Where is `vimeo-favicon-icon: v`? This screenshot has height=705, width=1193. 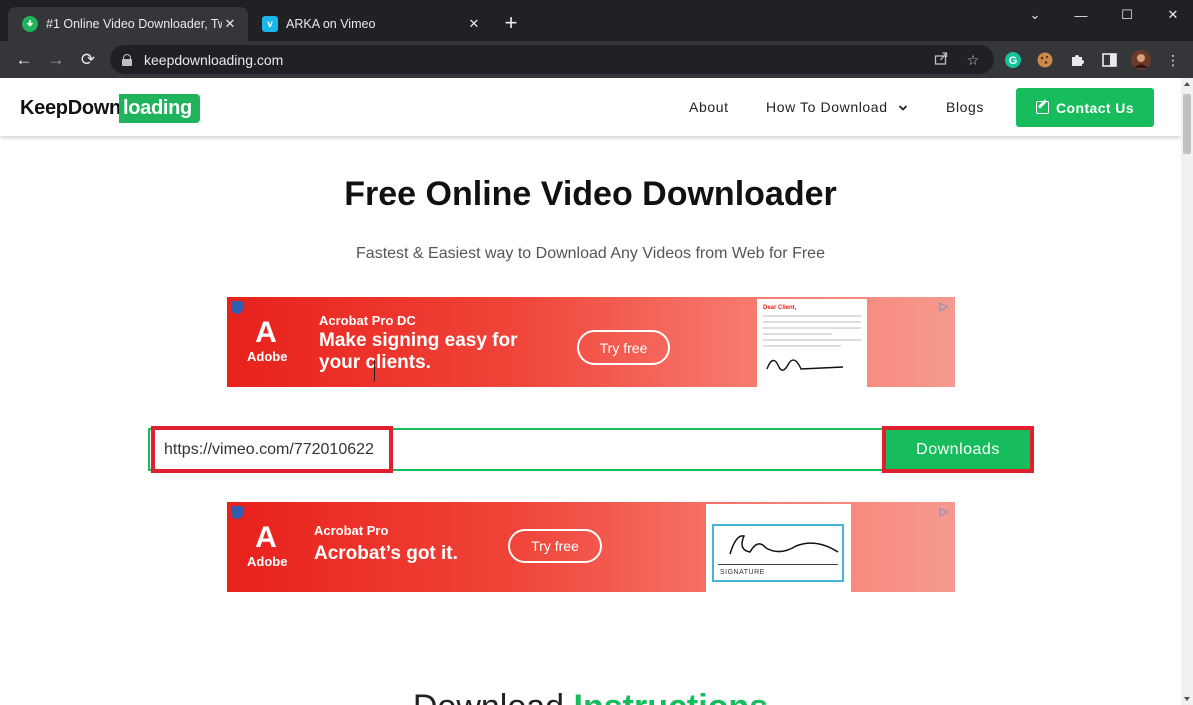
vimeo-favicon-icon: v is located at coordinates (270, 24).